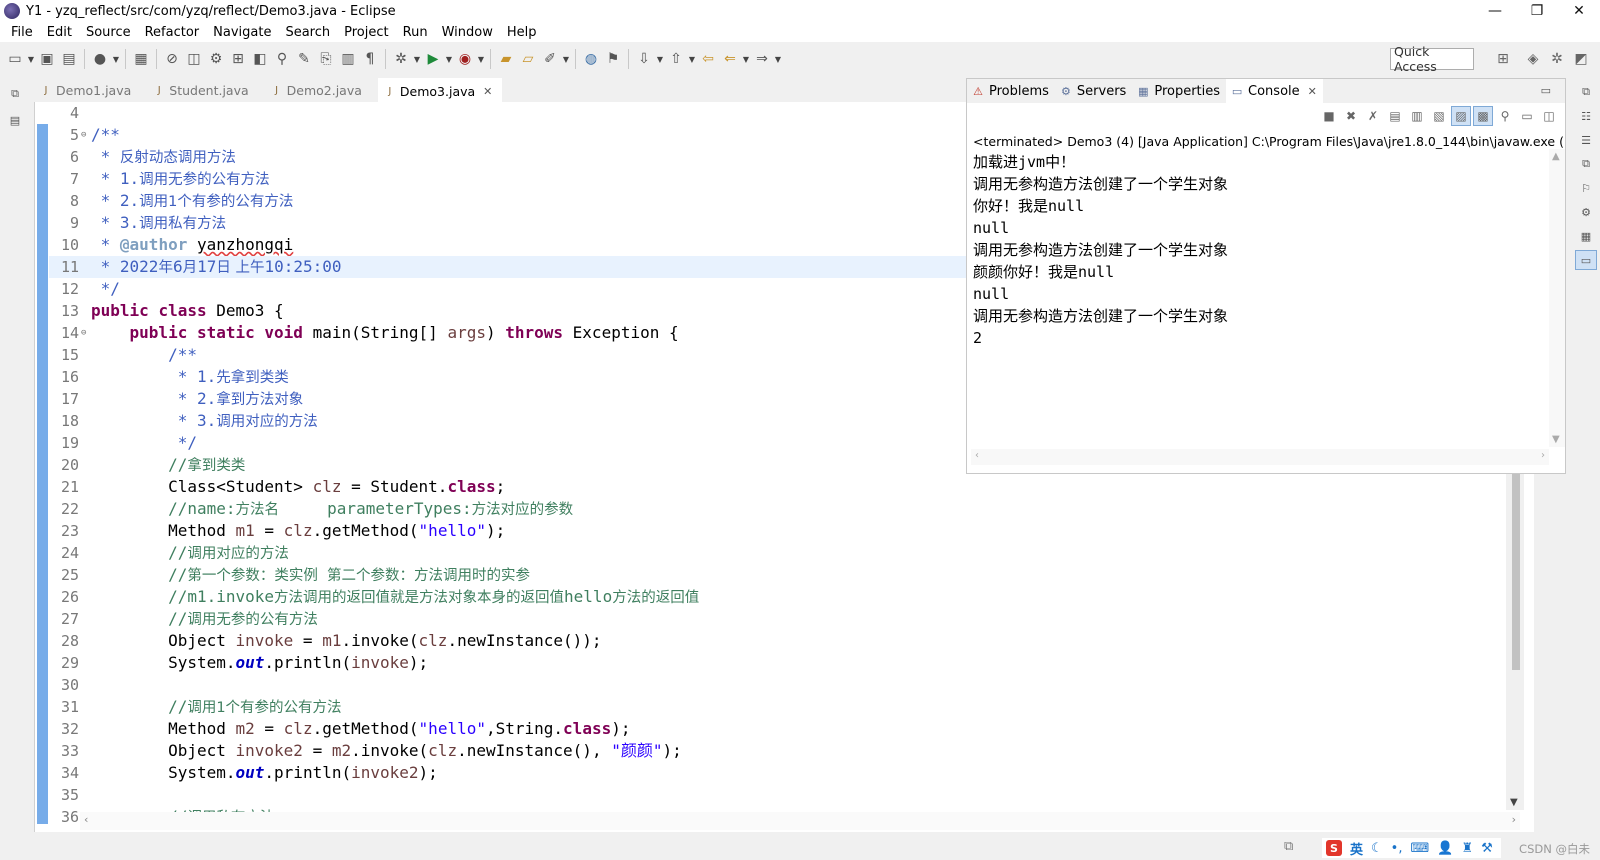 The width and height of the screenshot is (1600, 860). I want to click on ime-language-toggle: 英, so click(1356, 848).